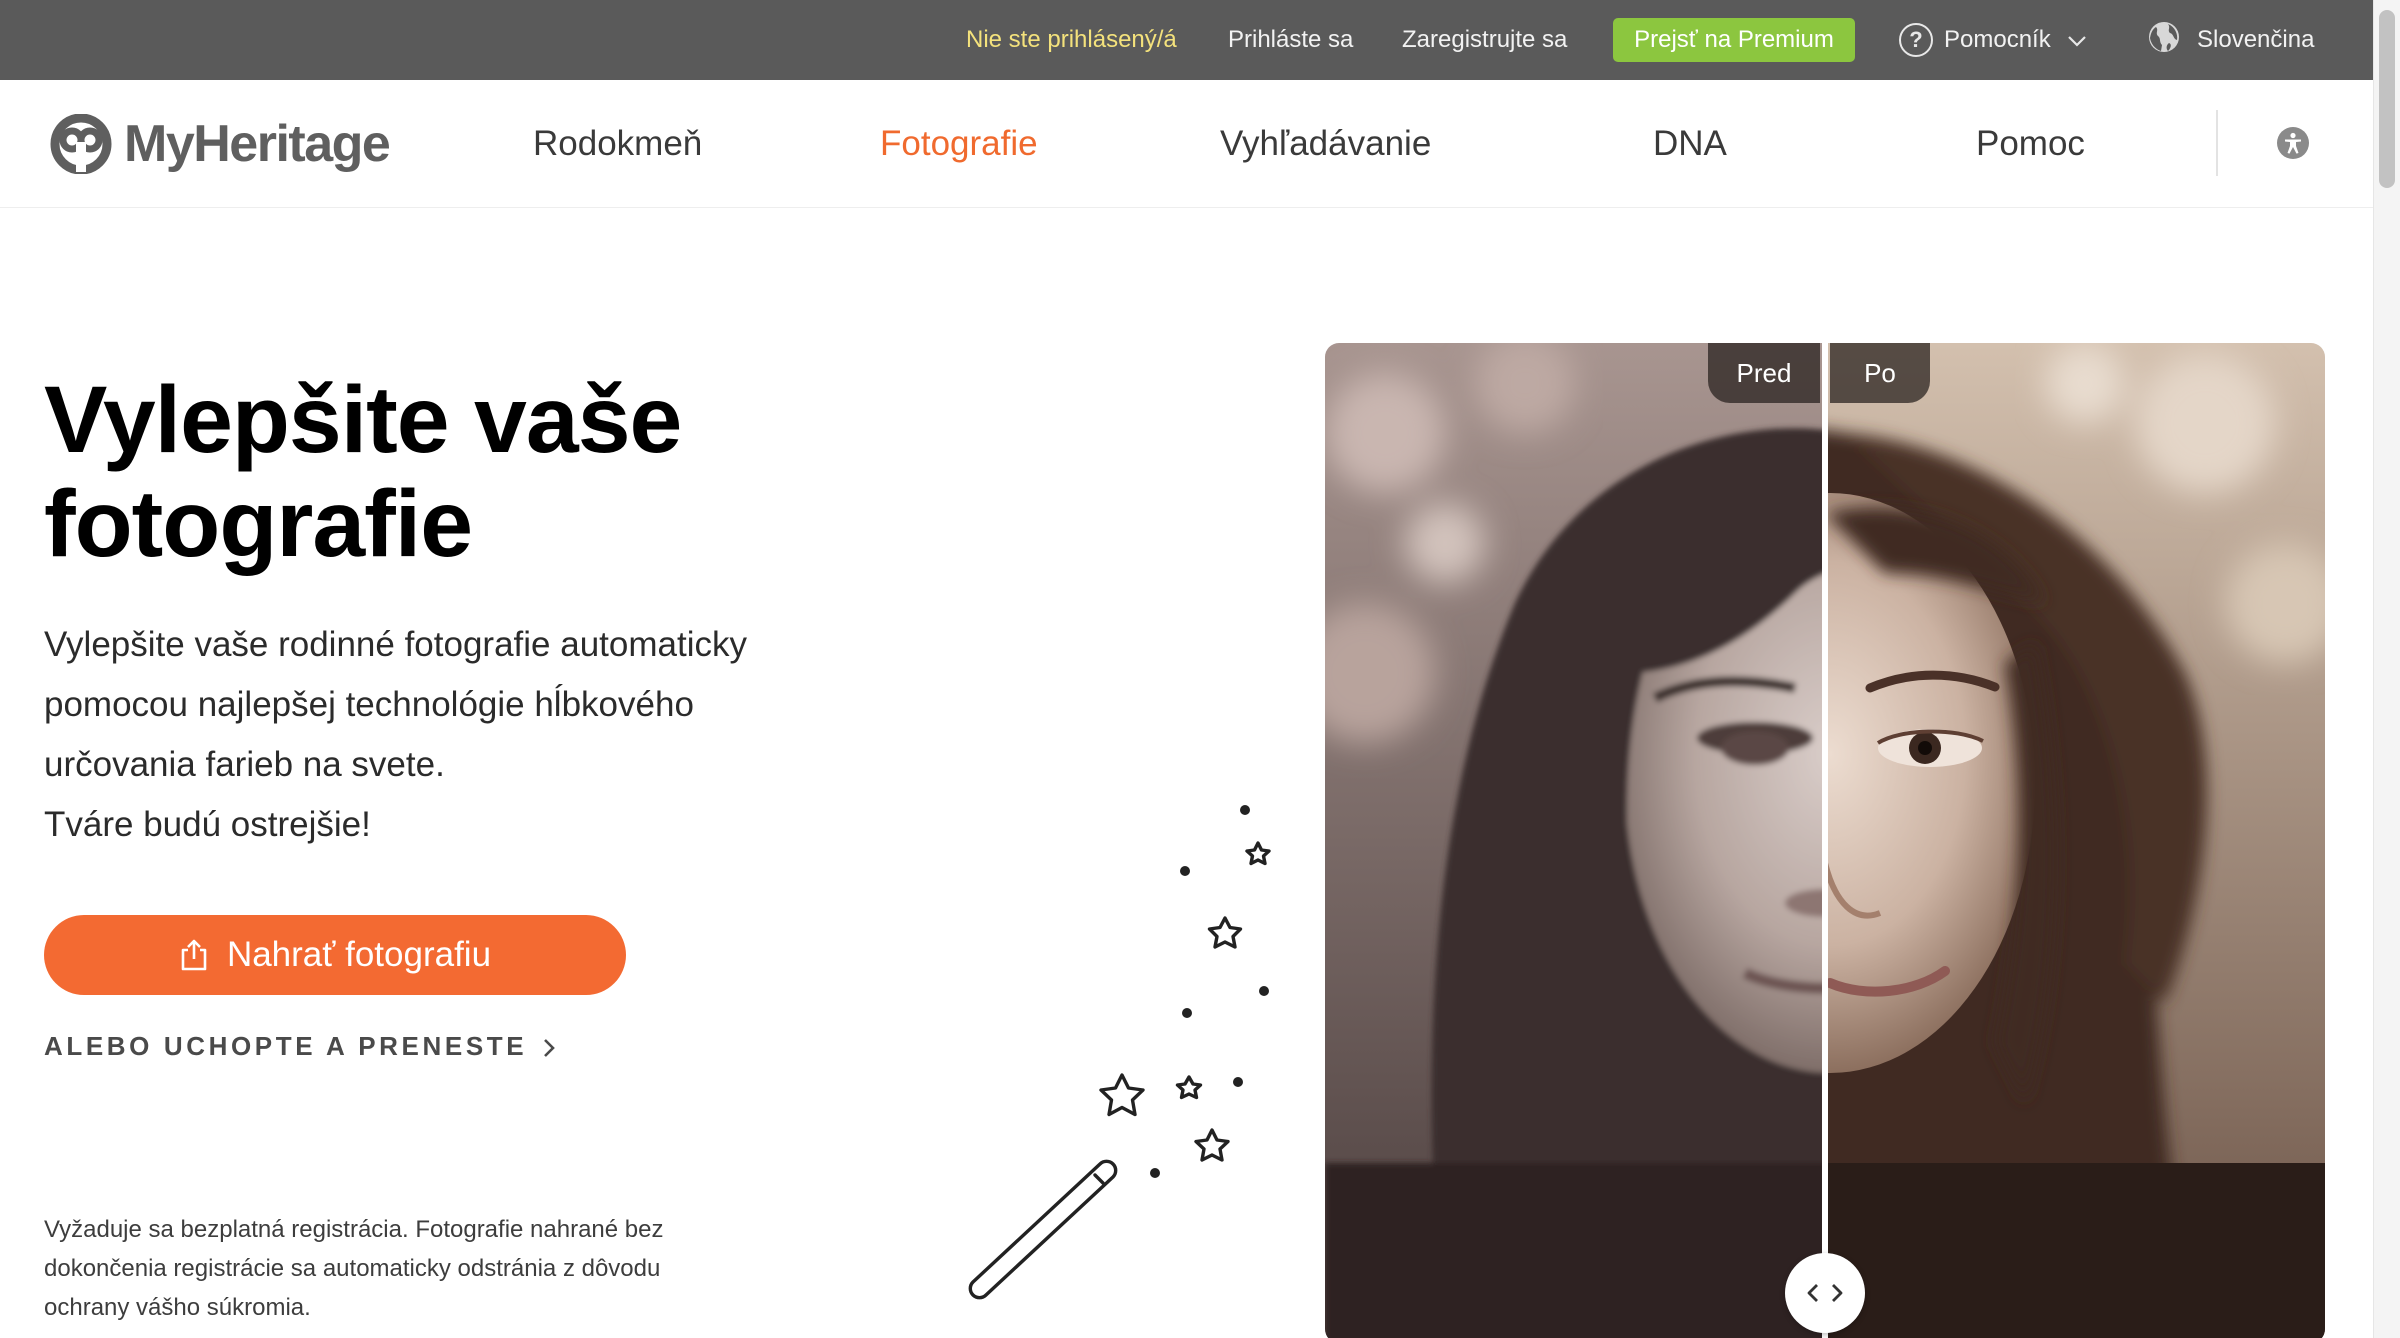  Describe the element at coordinates (81, 144) in the screenshot. I see `logo-mark-icon` at that location.